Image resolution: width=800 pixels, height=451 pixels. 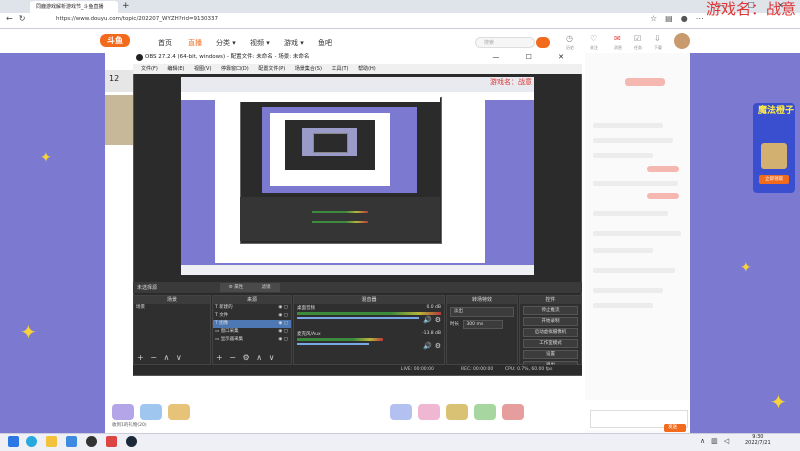 What do you see at coordinates (236, 287) in the screenshot?
I see `properties-button: ⚙ 属性` at bounding box center [236, 287].